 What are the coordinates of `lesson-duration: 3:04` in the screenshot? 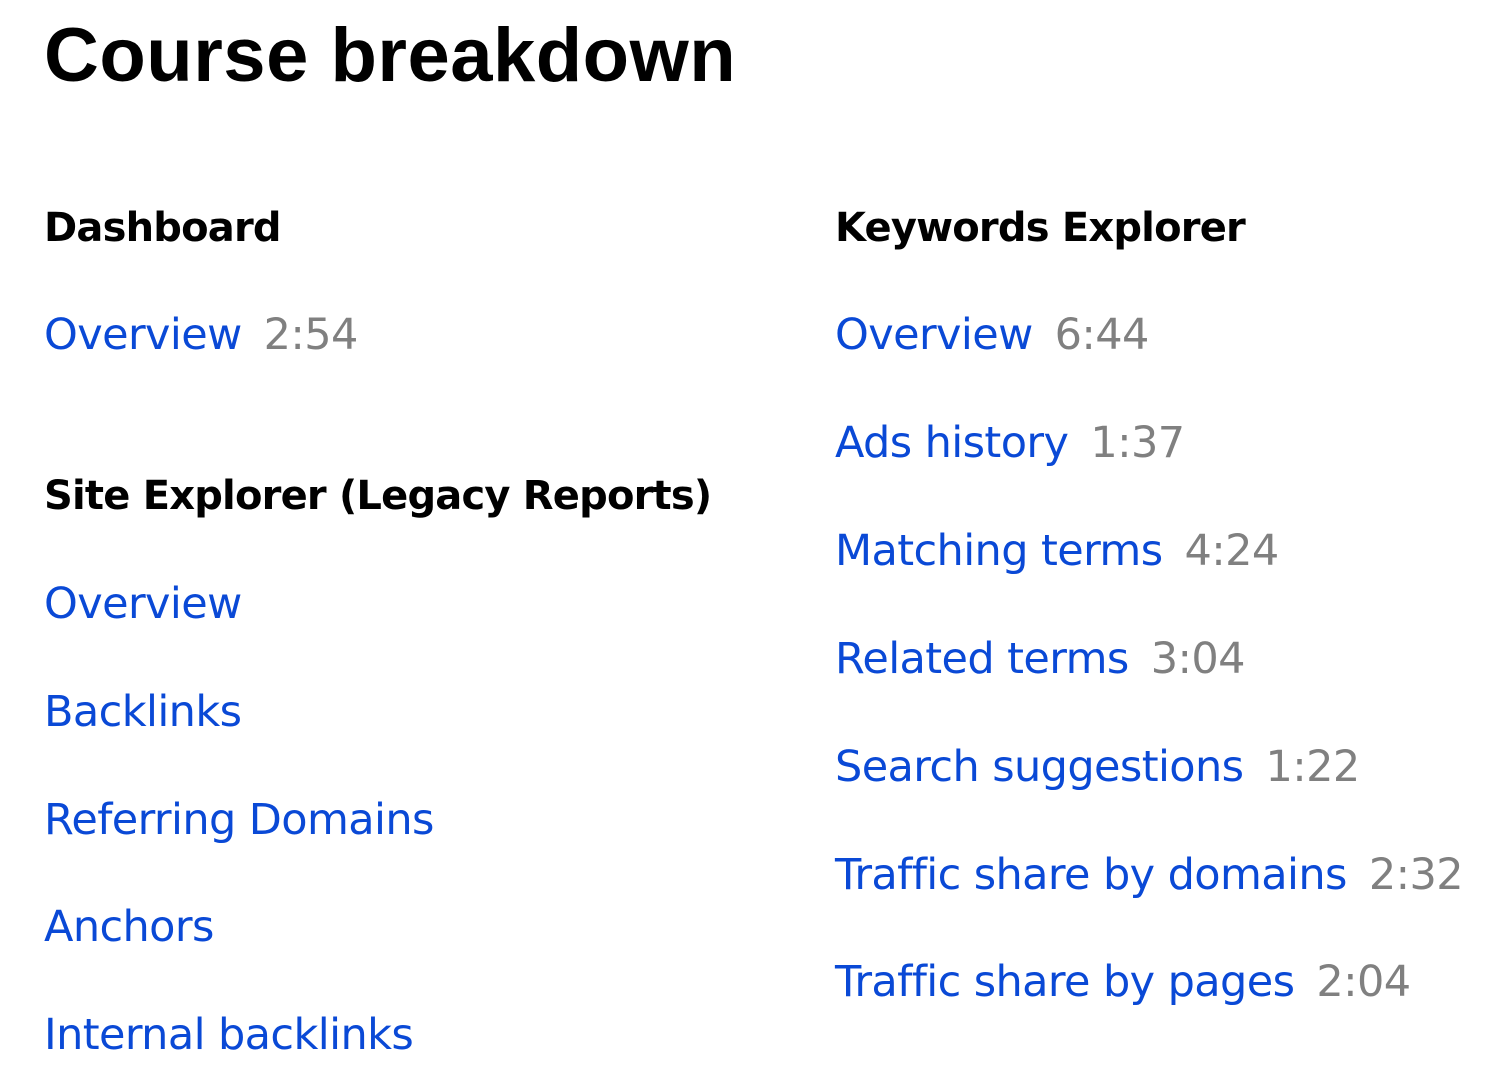 It's located at (1198, 659).